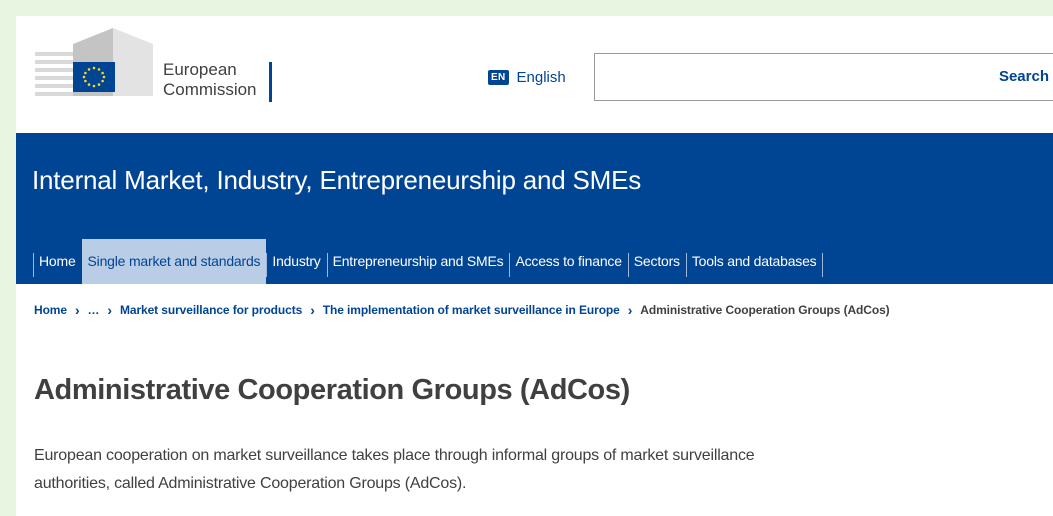 The height and width of the screenshot is (516, 1053). I want to click on logo-divider, so click(270, 82).